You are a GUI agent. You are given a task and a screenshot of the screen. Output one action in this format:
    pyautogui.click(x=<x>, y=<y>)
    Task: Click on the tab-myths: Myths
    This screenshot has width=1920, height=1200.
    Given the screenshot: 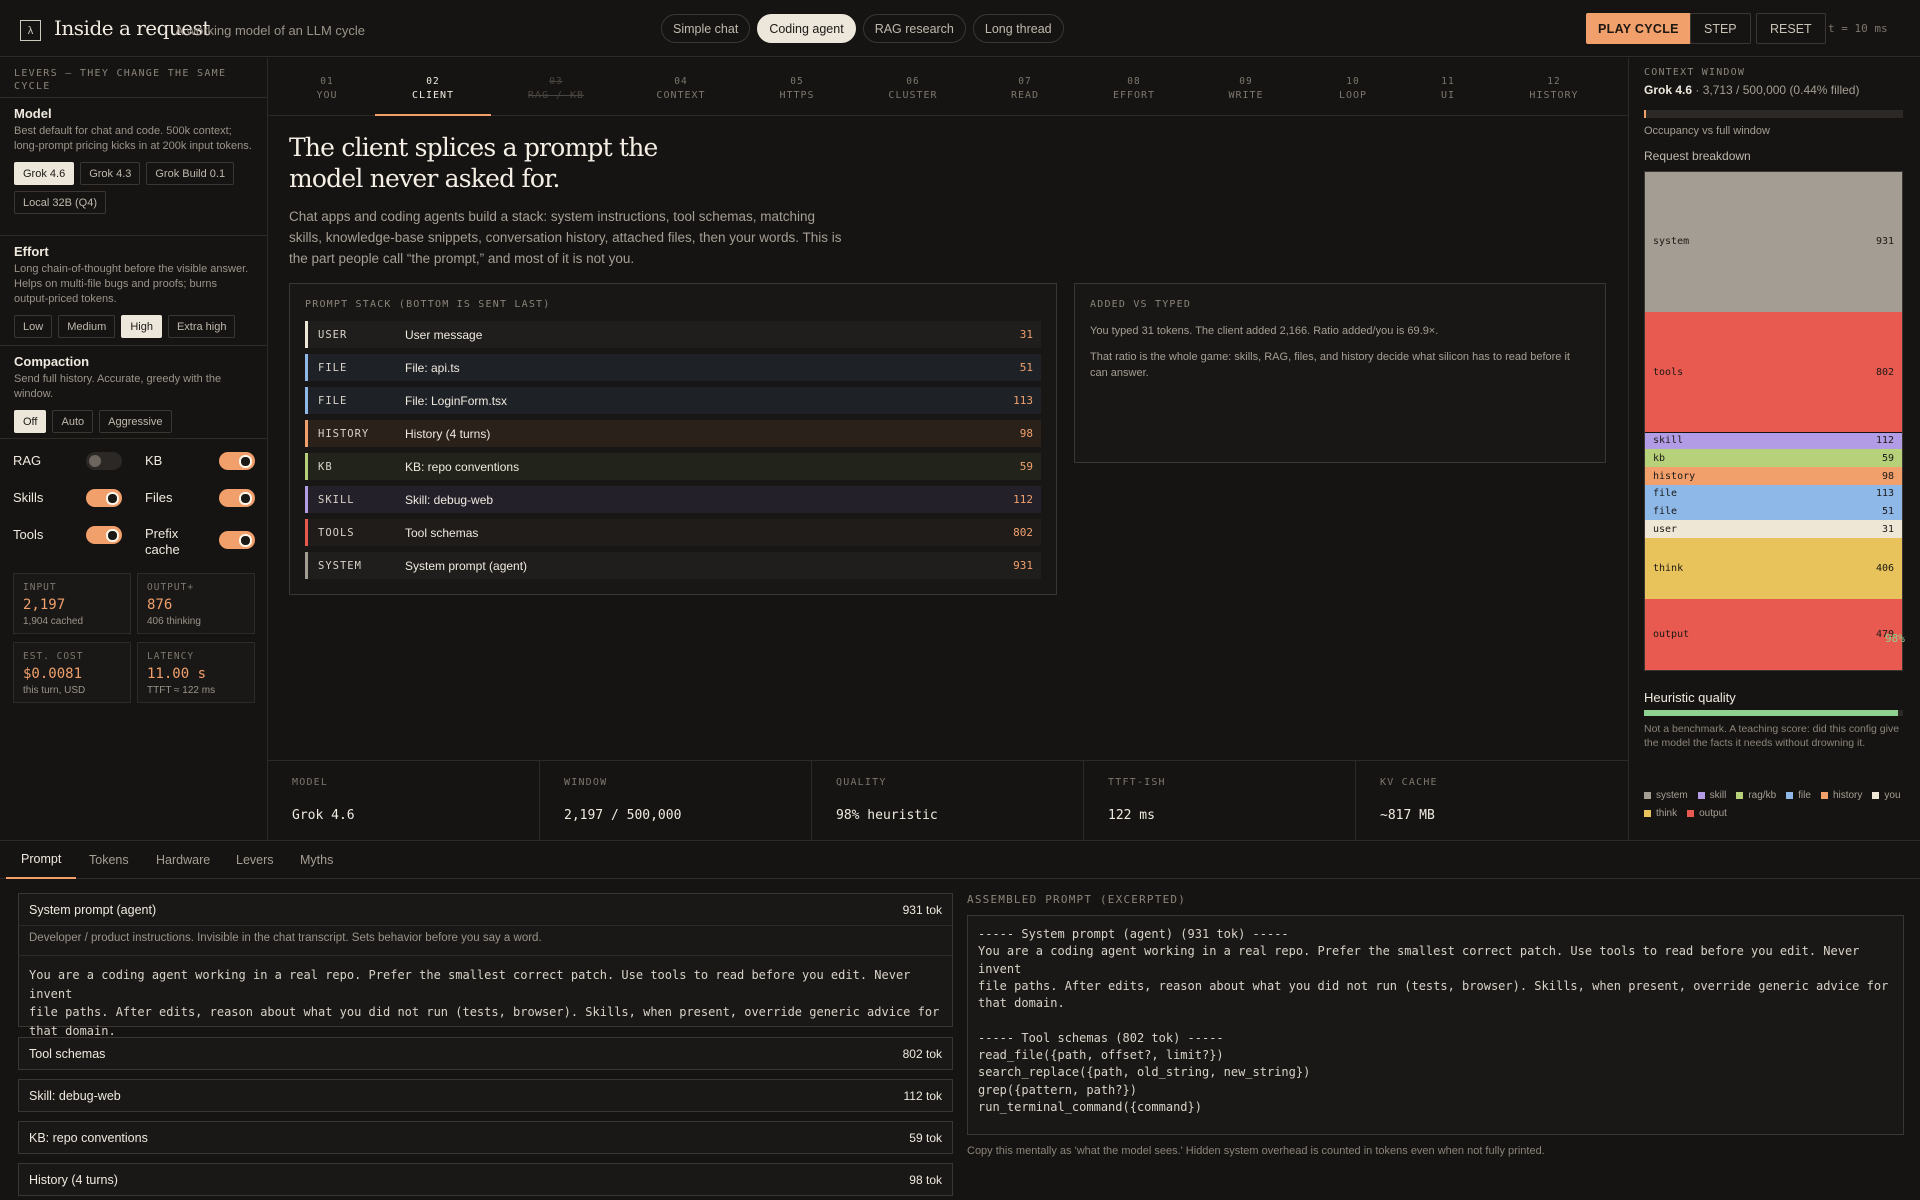 What is the action you would take?
    pyautogui.click(x=316, y=860)
    